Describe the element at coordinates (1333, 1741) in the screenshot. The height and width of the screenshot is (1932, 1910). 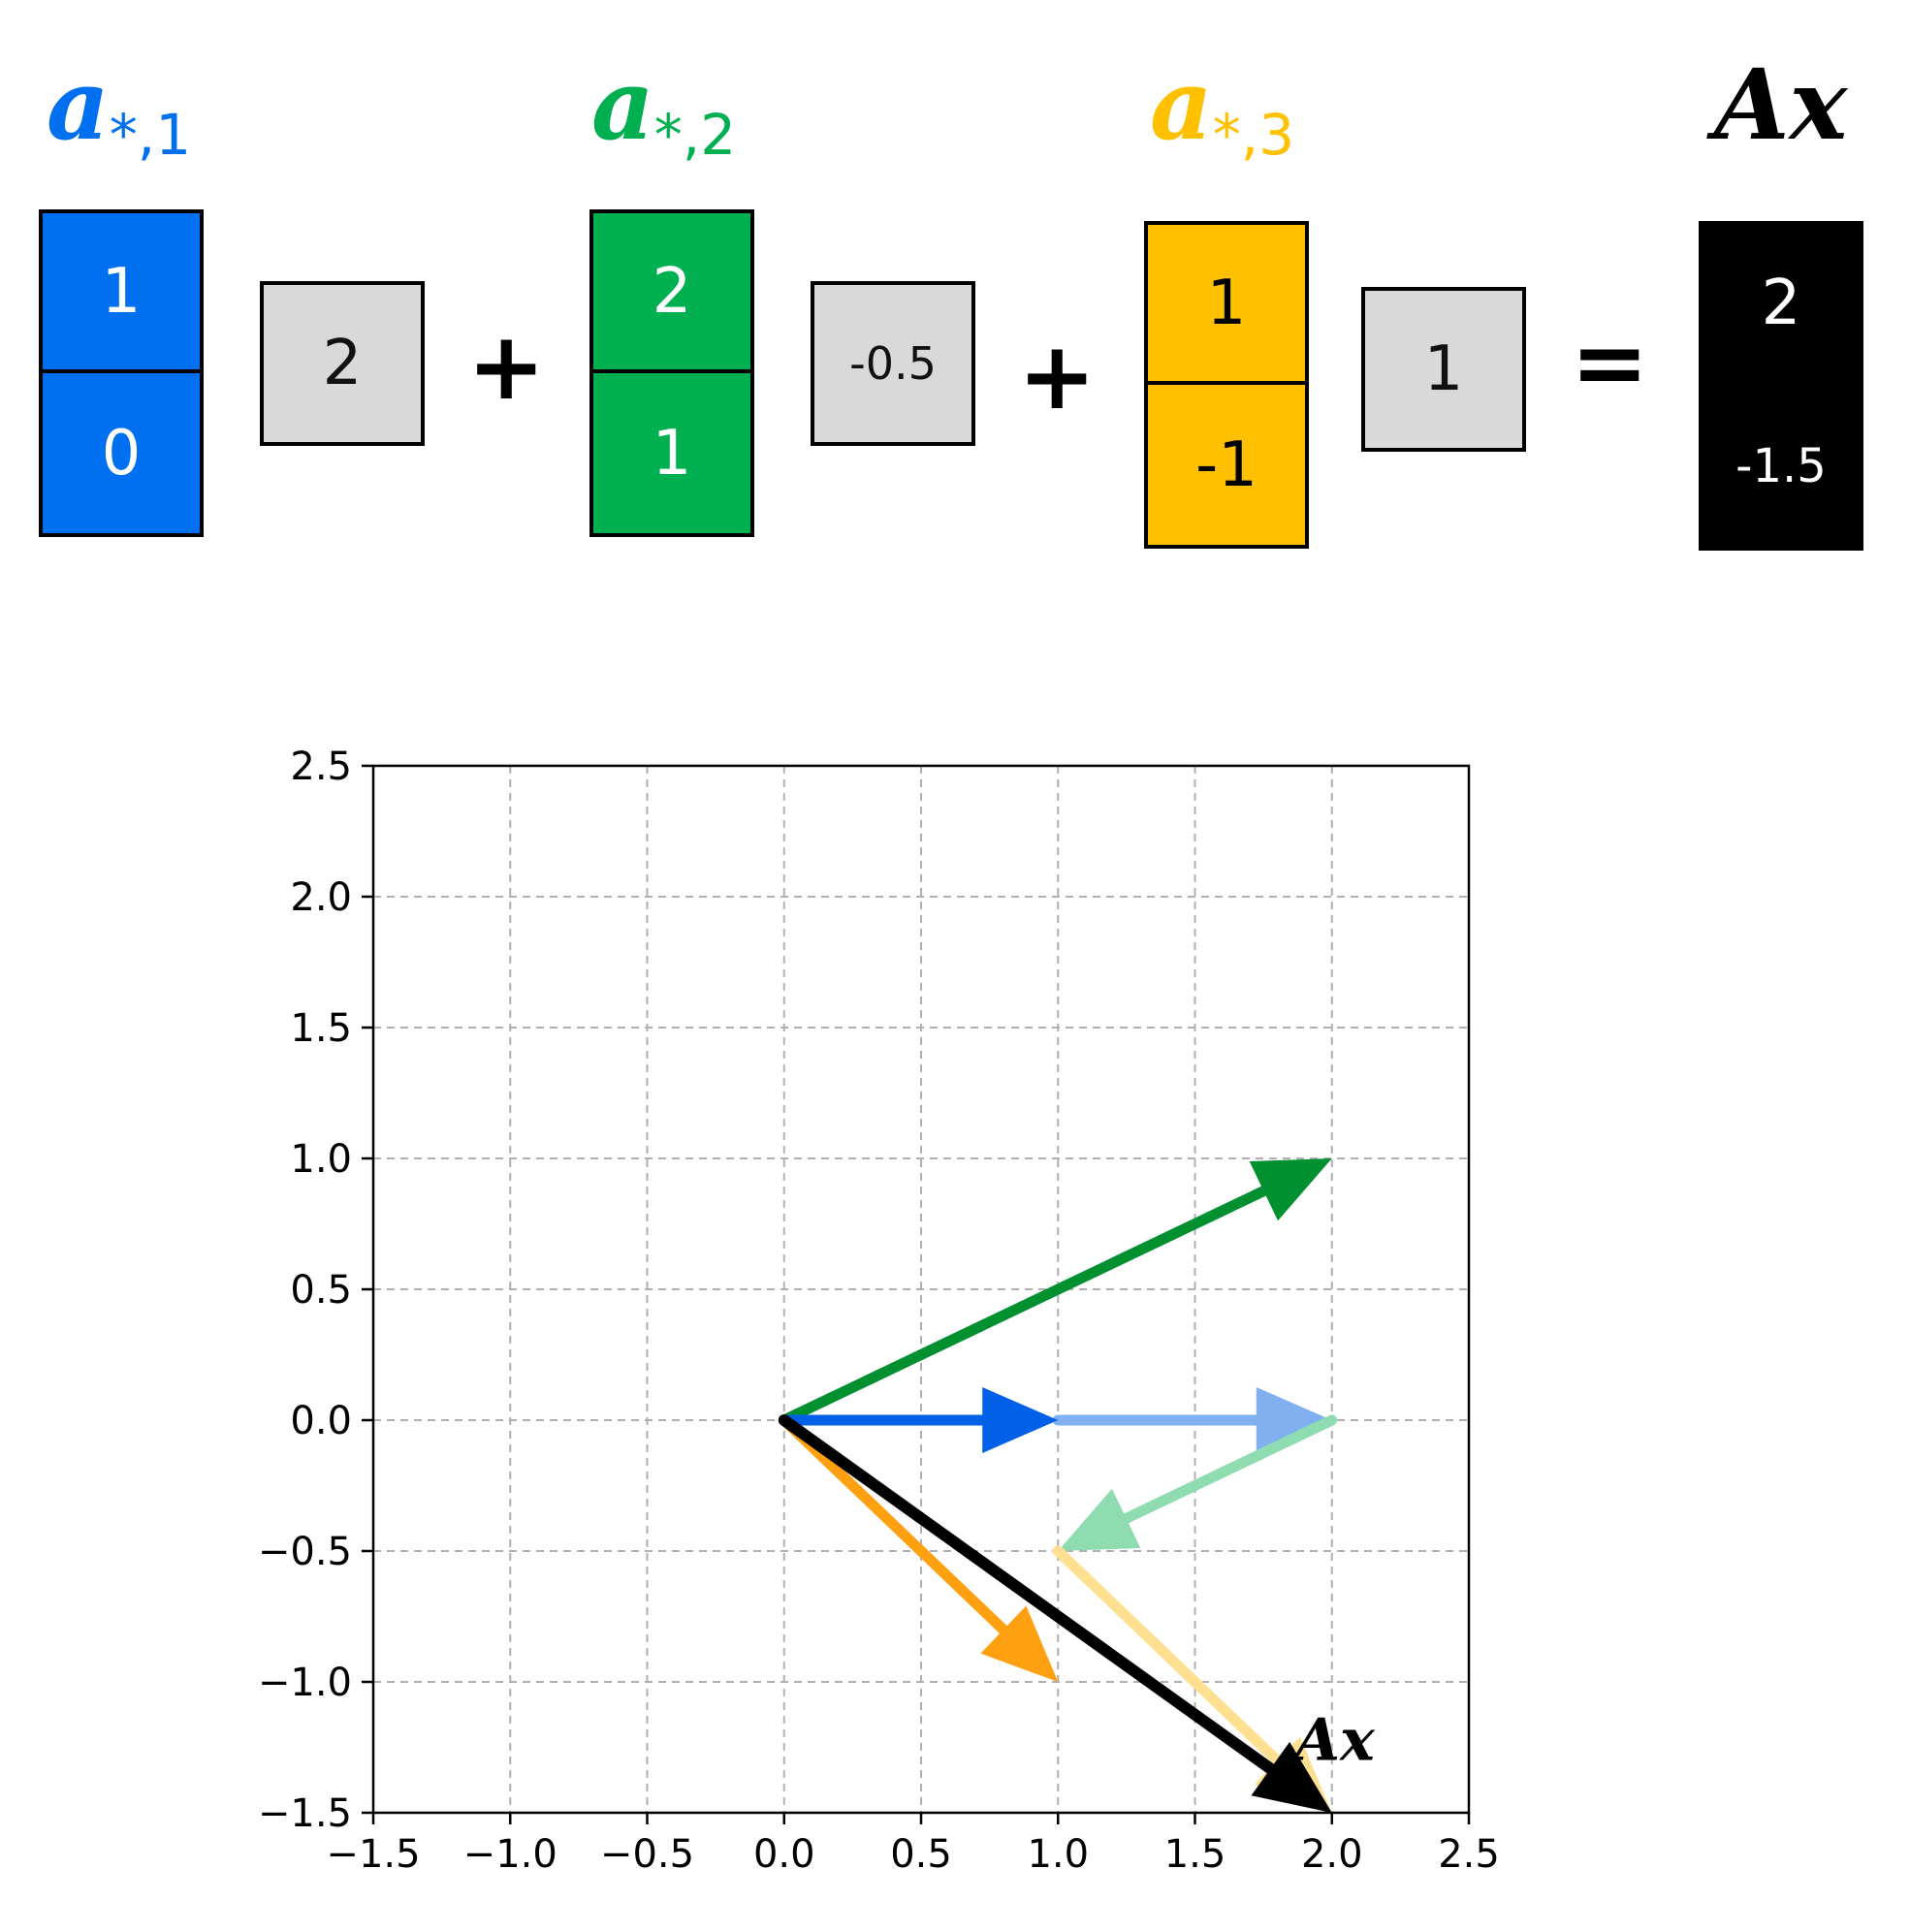
I see `ax-annotation: Ax` at that location.